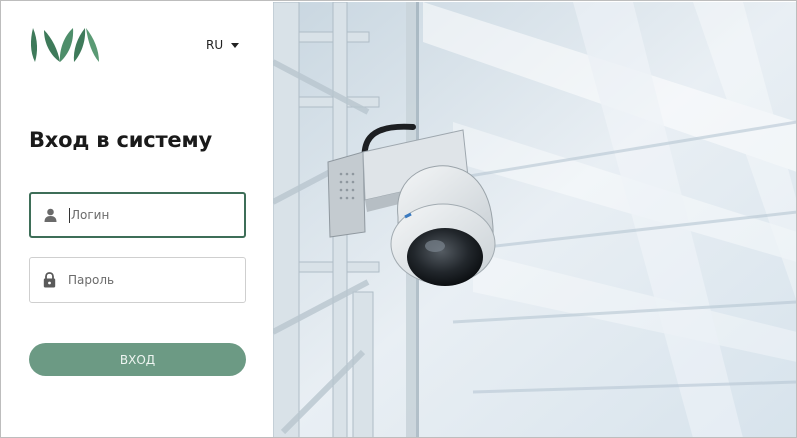  What do you see at coordinates (69, 215) in the screenshot?
I see `text-cursor` at bounding box center [69, 215].